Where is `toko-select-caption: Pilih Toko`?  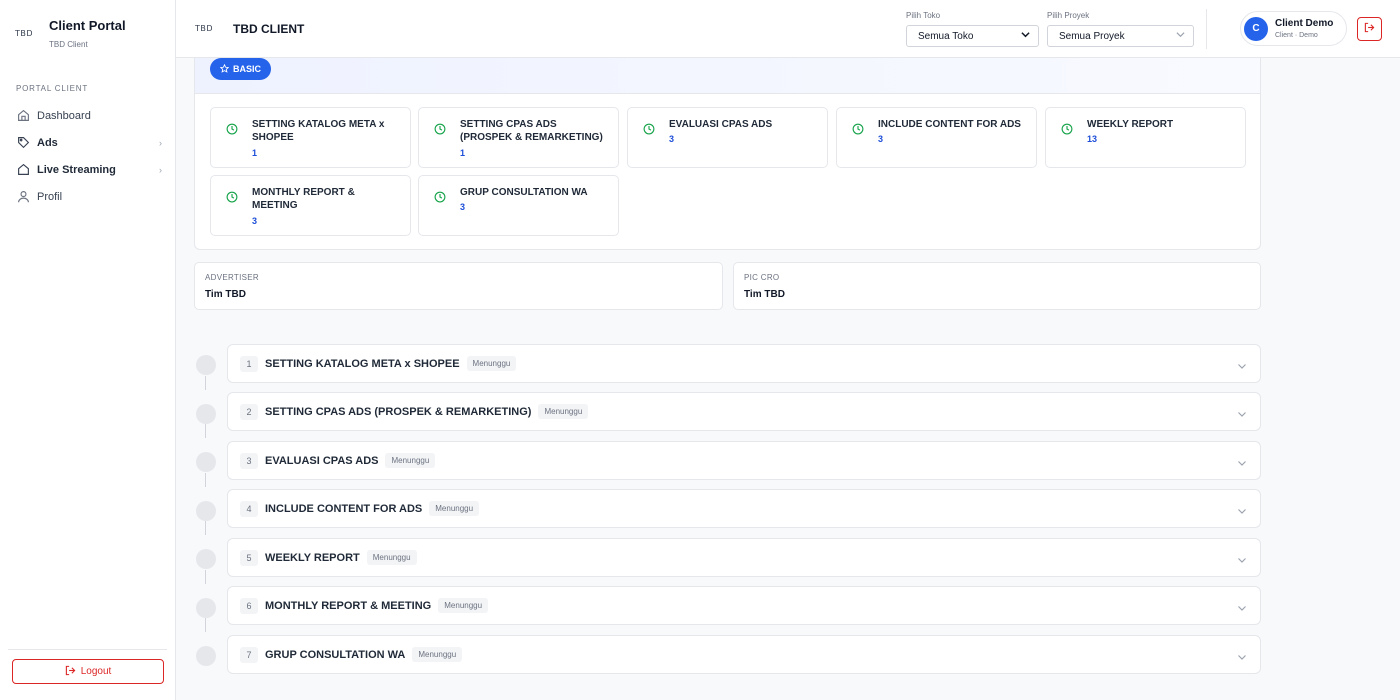
toko-select-caption: Pilih Toko is located at coordinates (923, 15).